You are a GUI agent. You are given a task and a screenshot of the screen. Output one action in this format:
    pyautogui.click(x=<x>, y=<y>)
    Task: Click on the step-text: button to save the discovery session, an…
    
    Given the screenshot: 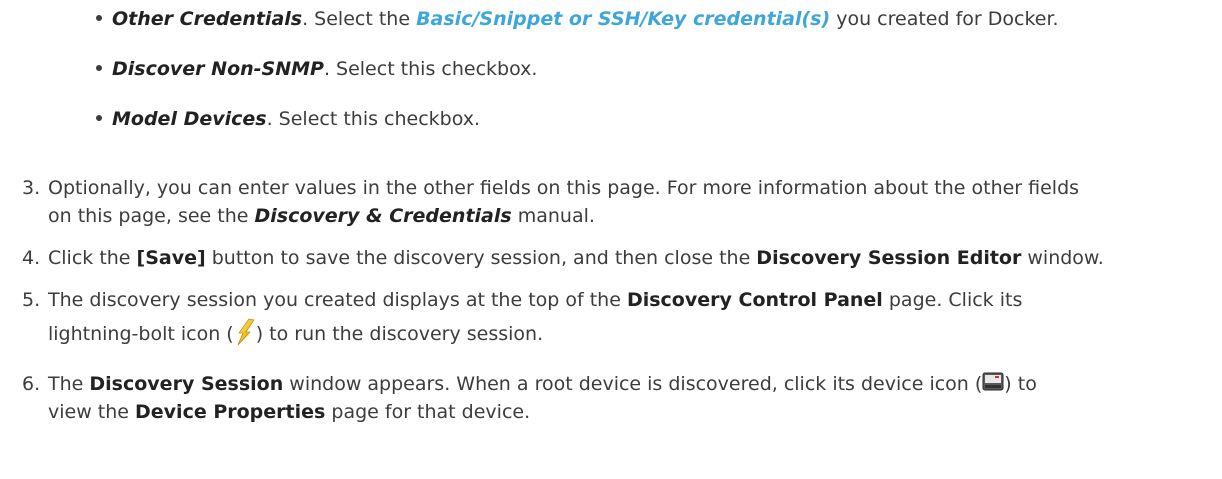 What is the action you would take?
    pyautogui.click(x=481, y=258)
    